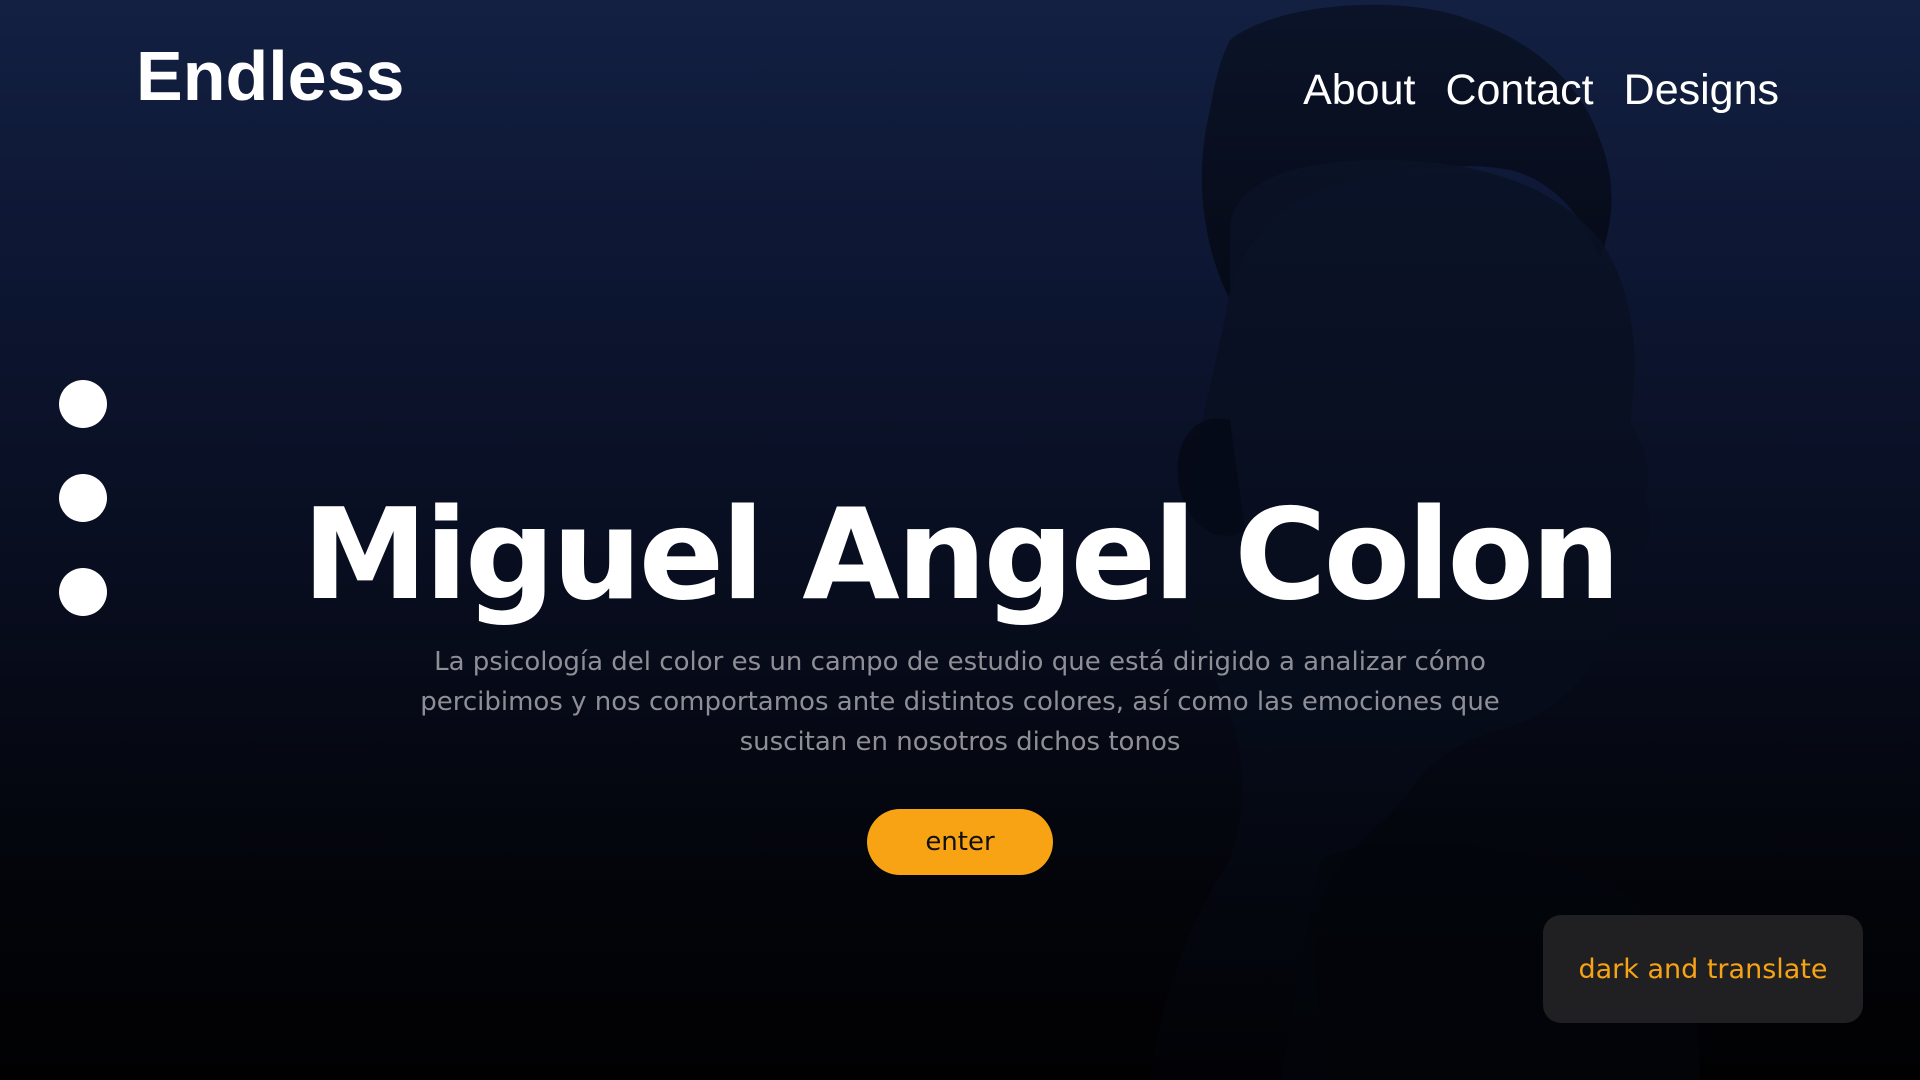 The height and width of the screenshot is (1080, 1920). I want to click on nav-link-contact: Contact, so click(1519, 90).